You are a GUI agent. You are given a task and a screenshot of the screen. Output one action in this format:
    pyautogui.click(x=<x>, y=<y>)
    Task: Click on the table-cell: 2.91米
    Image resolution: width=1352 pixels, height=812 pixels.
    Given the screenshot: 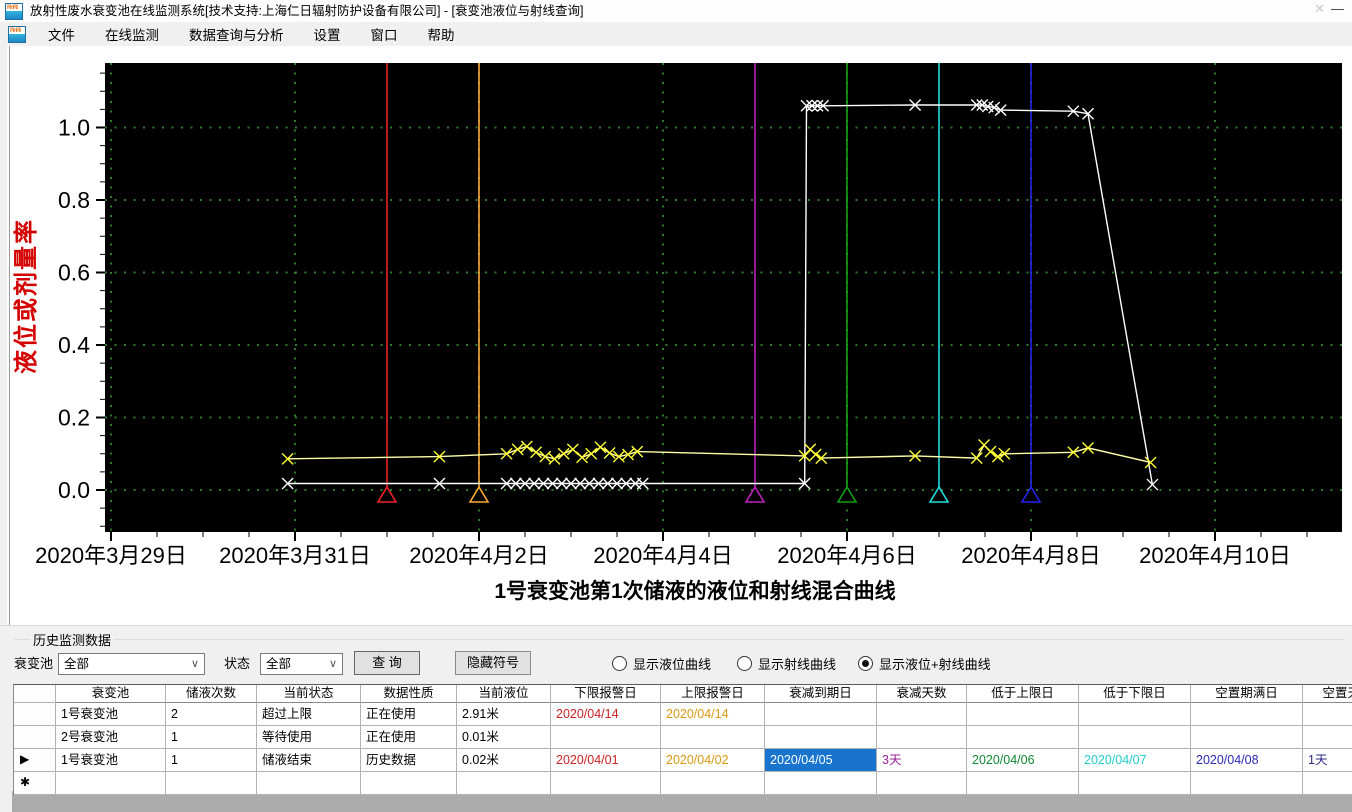 What is the action you would take?
    pyautogui.click(x=504, y=714)
    